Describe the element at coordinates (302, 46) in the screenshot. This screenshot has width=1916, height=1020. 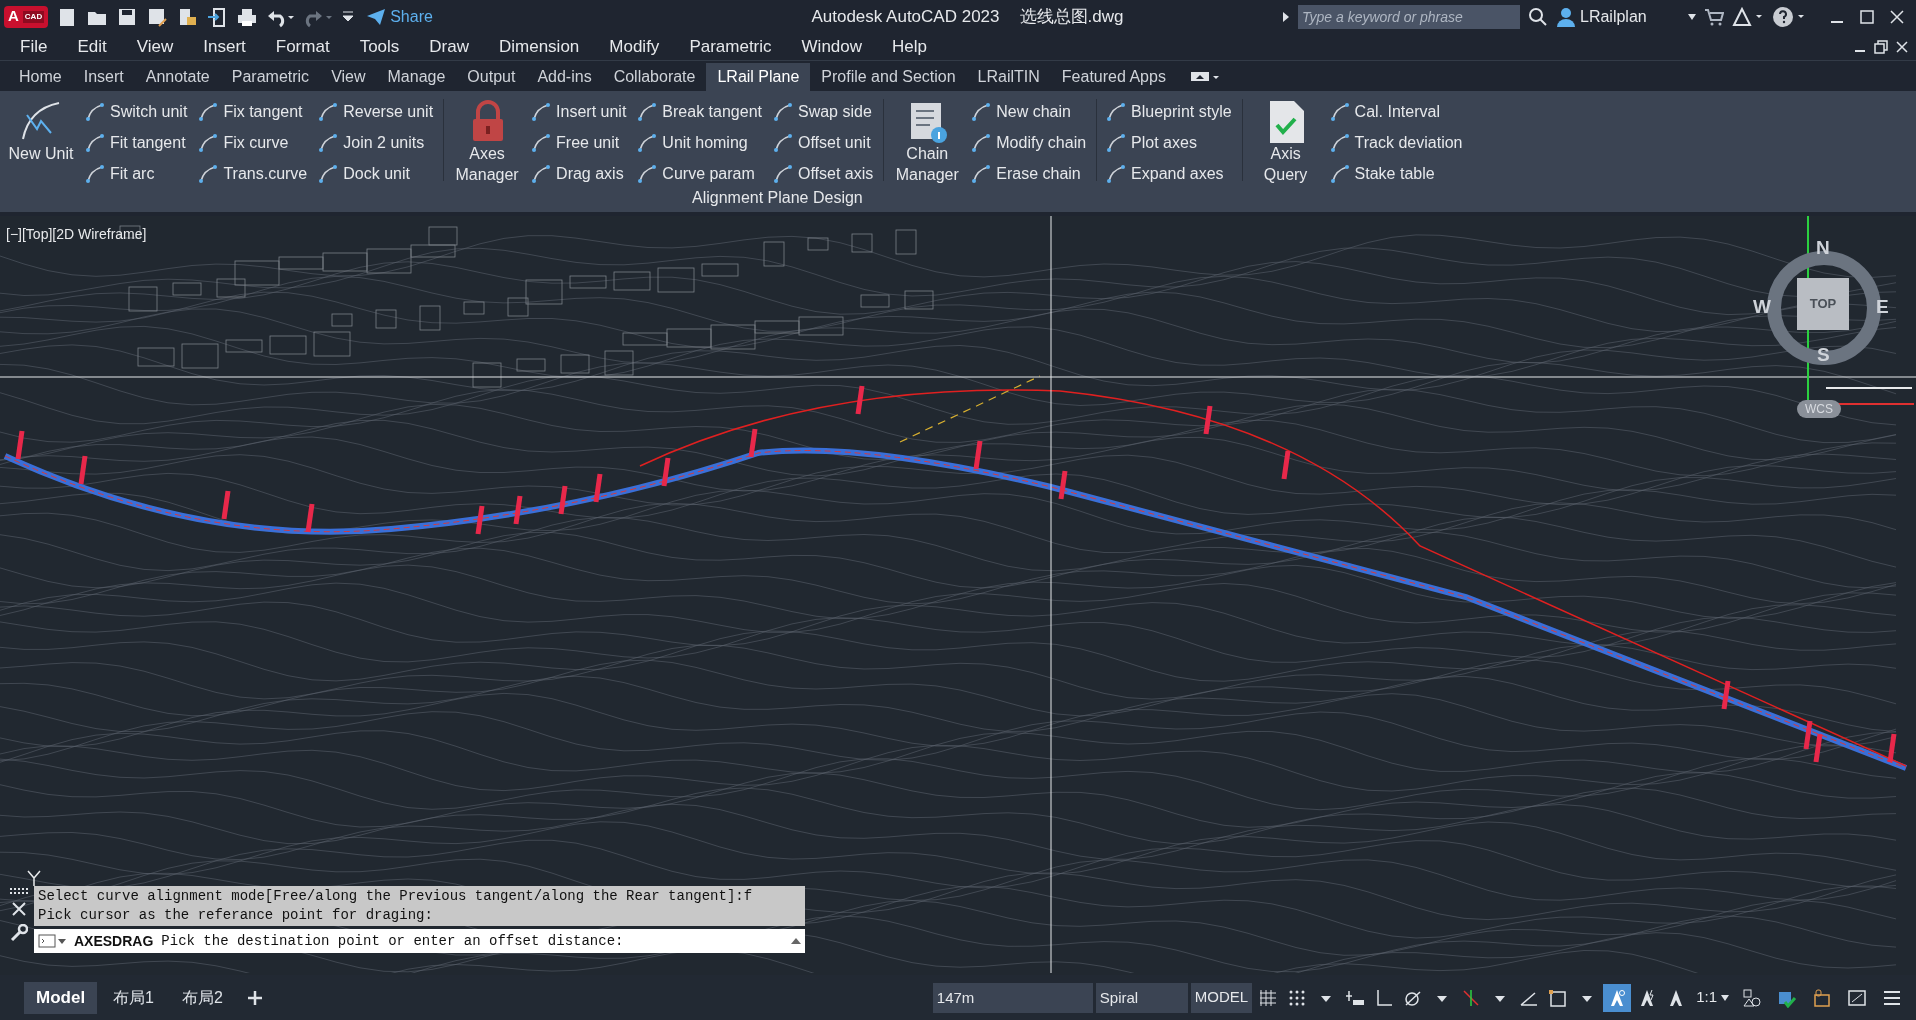
I see `menu-item: Format` at that location.